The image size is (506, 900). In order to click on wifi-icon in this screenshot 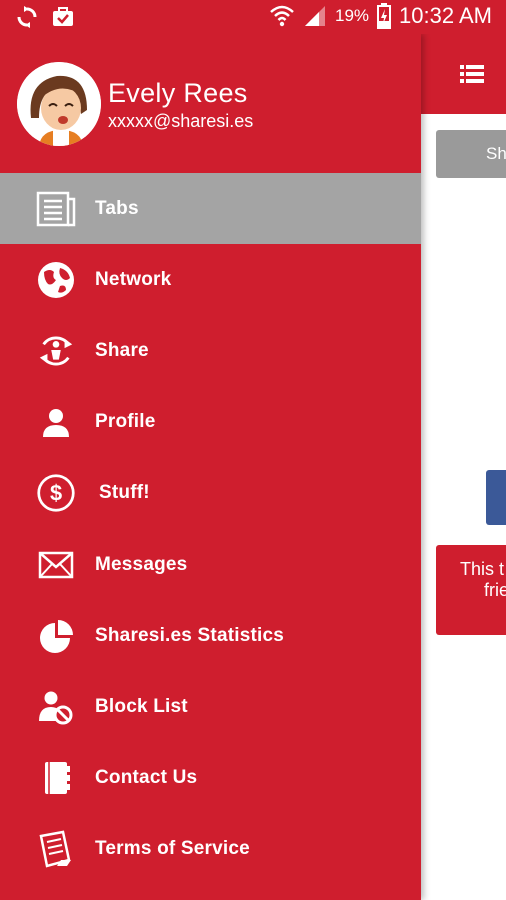, I will do `click(282, 16)`.